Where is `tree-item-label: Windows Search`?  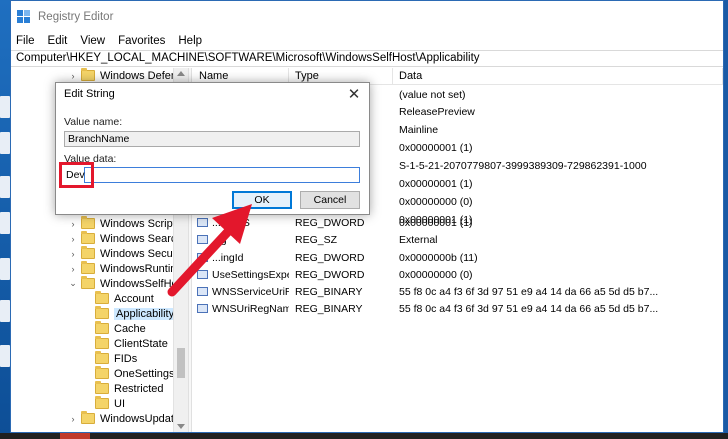 tree-item-label: Windows Search is located at coordinates (141, 238).